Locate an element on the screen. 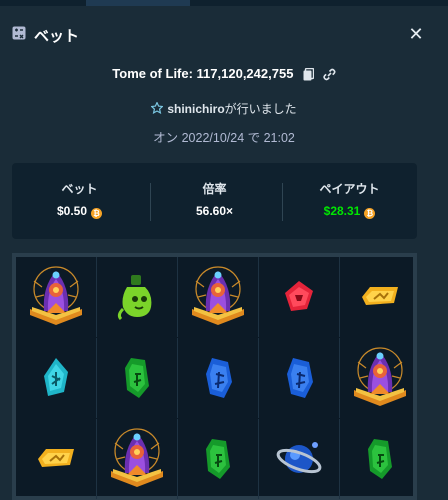 Image resolution: width=448 pixels, height=500 pixels. multiplier-value: 56.60× is located at coordinates (214, 211).